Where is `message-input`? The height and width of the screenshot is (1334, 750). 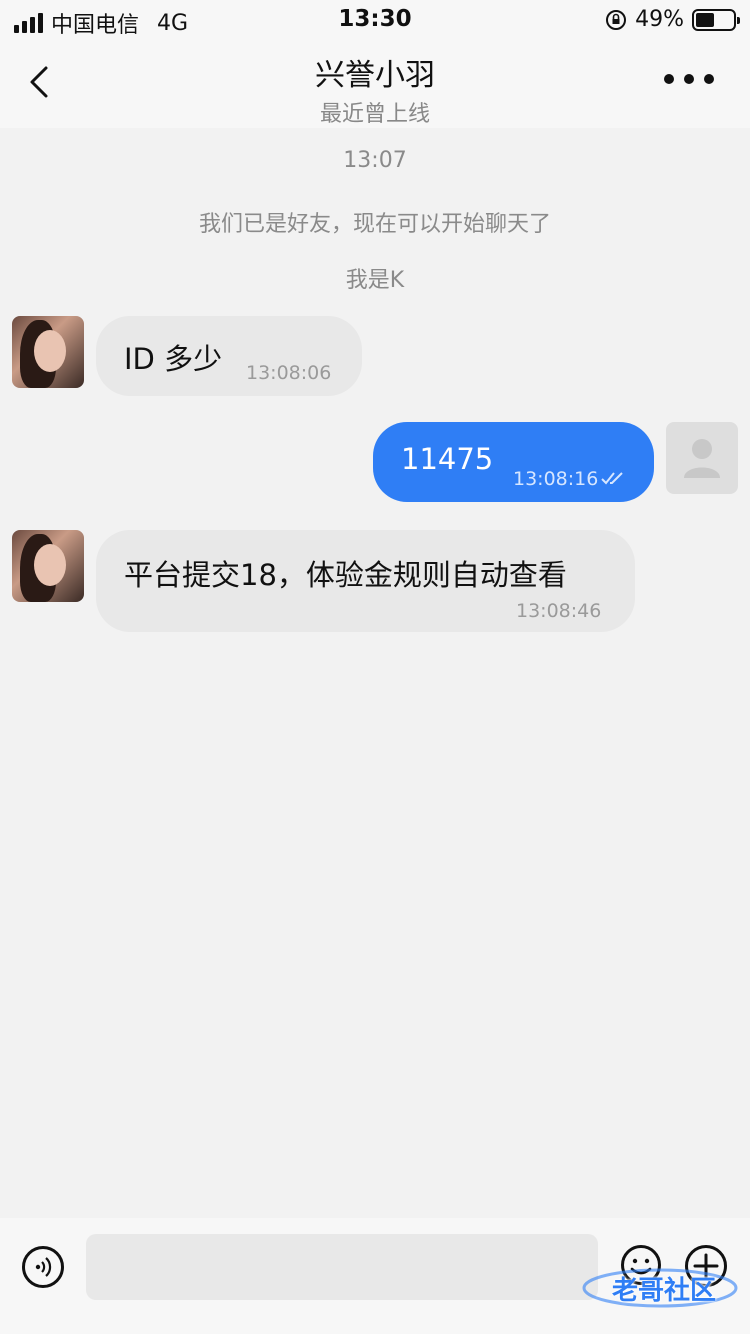 message-input is located at coordinates (342, 1267).